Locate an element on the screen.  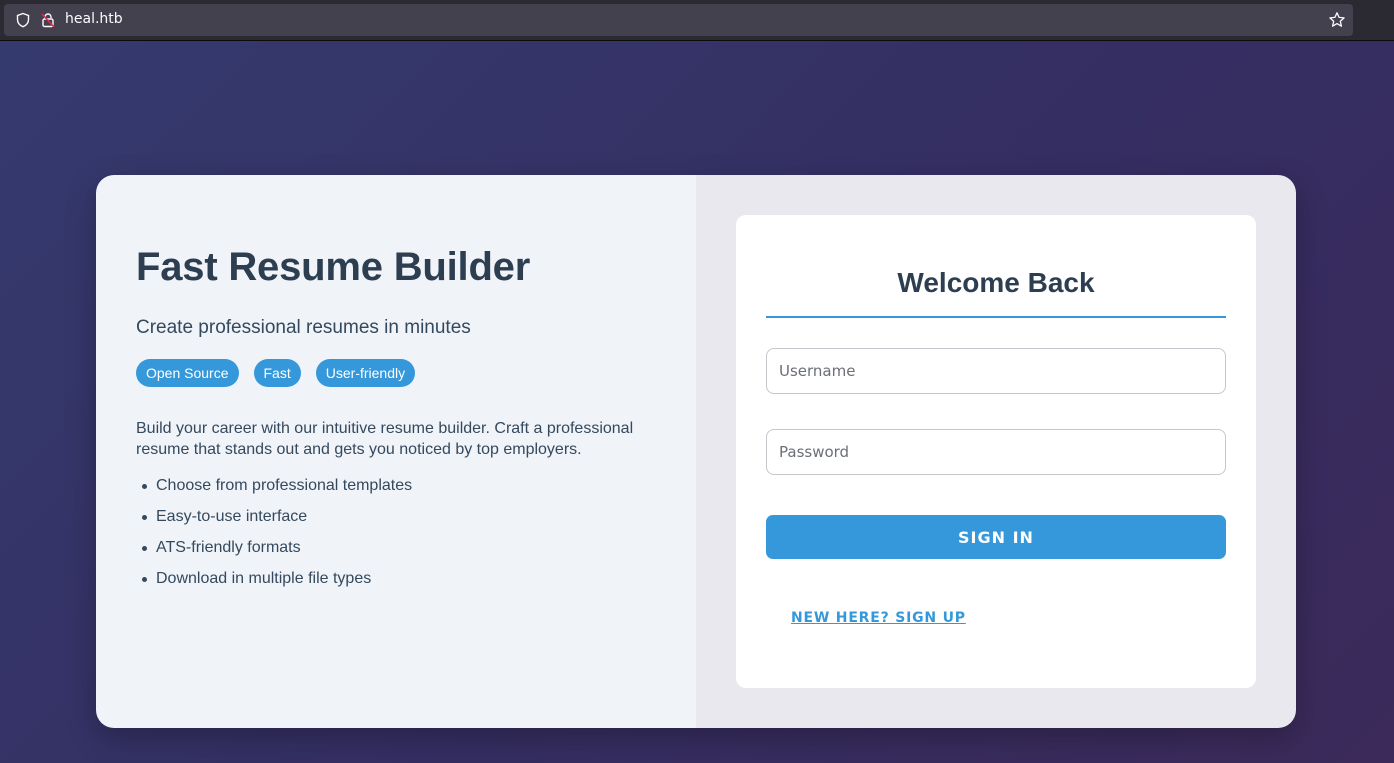
address-bar: heal.htb is located at coordinates (678, 20).